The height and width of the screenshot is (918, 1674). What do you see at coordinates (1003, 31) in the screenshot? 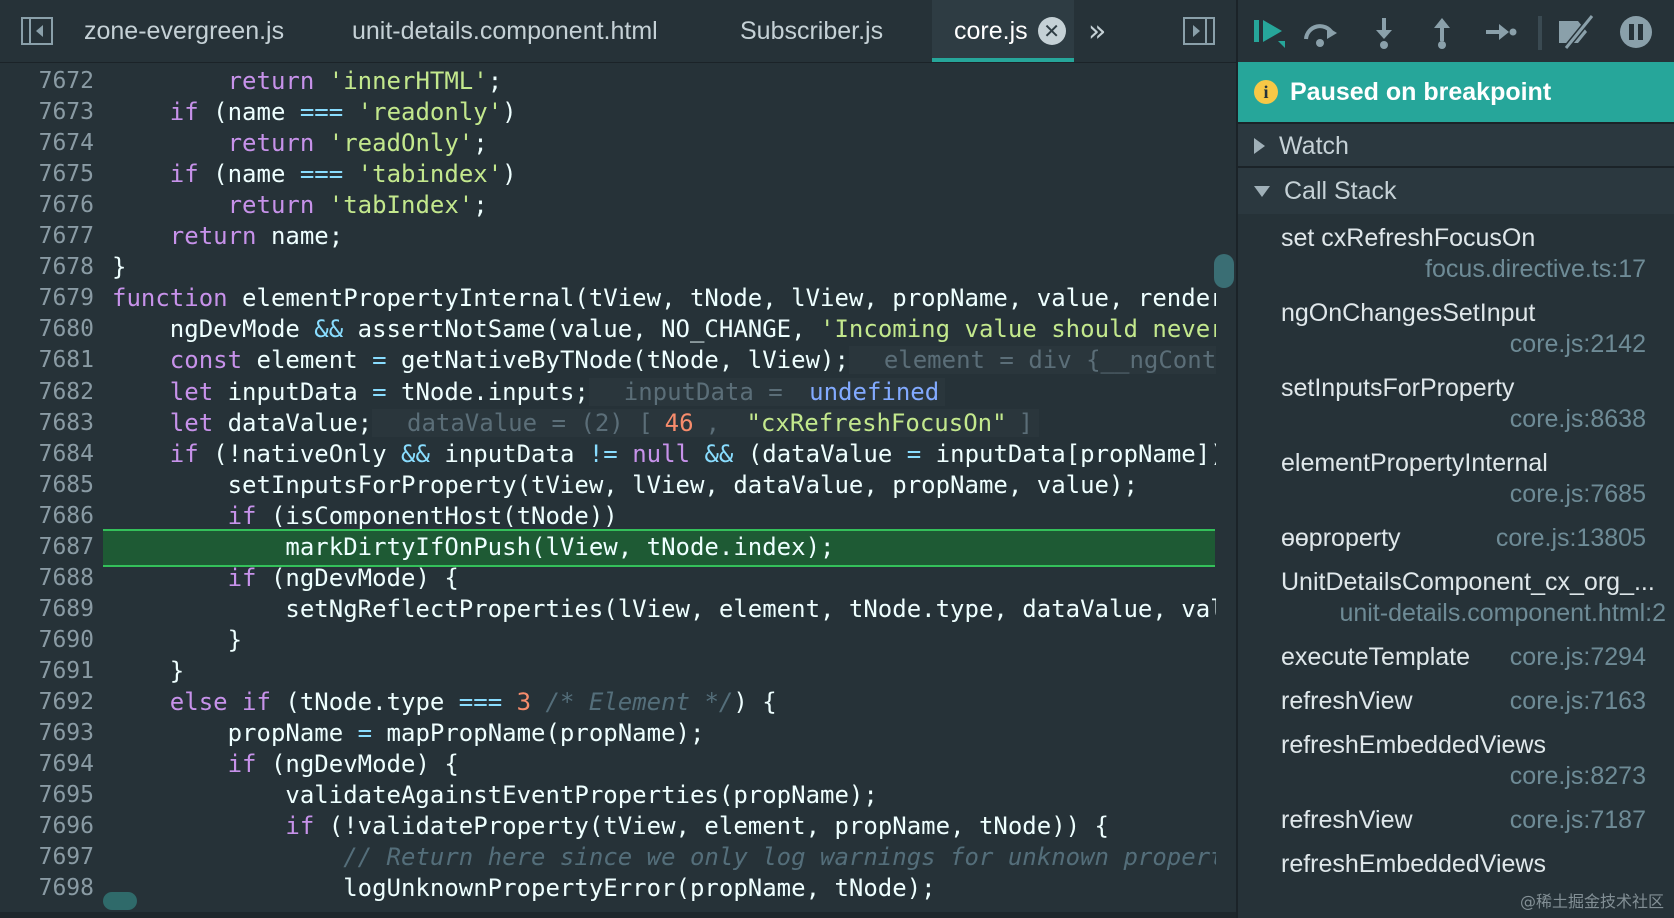
I see `tab-core-js: core.js ✕` at bounding box center [1003, 31].